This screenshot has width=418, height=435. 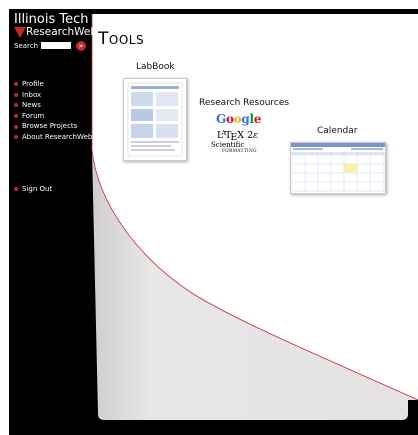 I want to click on sidebar-item-label: Browse Projects, so click(x=50, y=126).